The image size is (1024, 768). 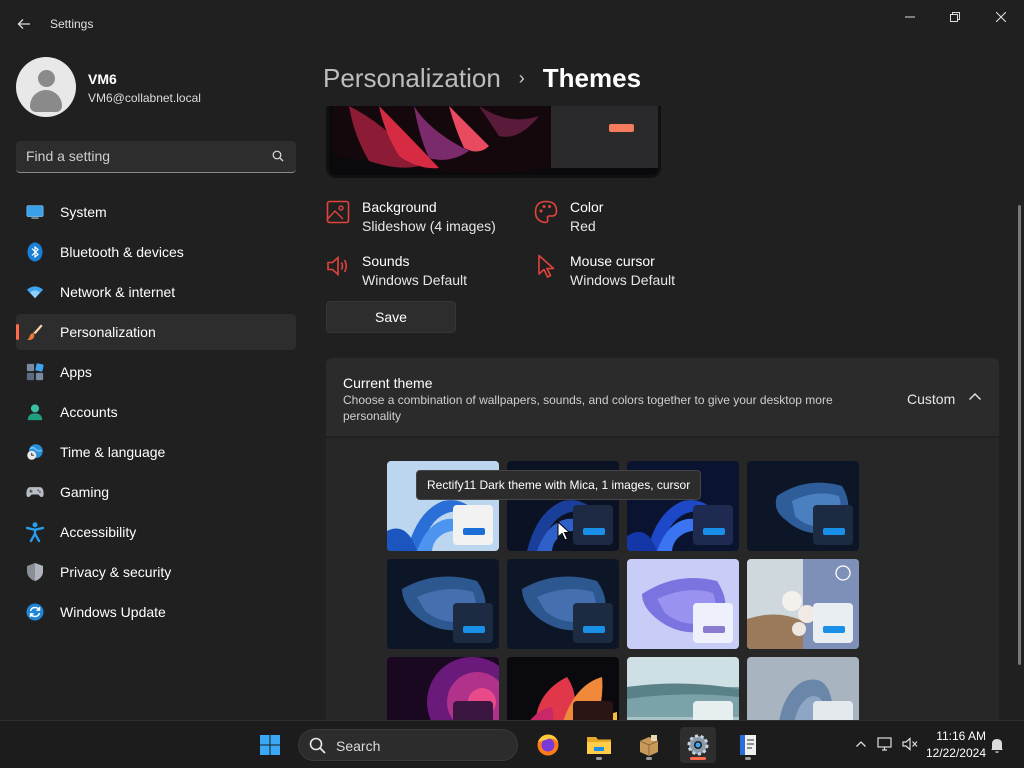 What do you see at coordinates (748, 745) in the screenshot?
I see `book-icon` at bounding box center [748, 745].